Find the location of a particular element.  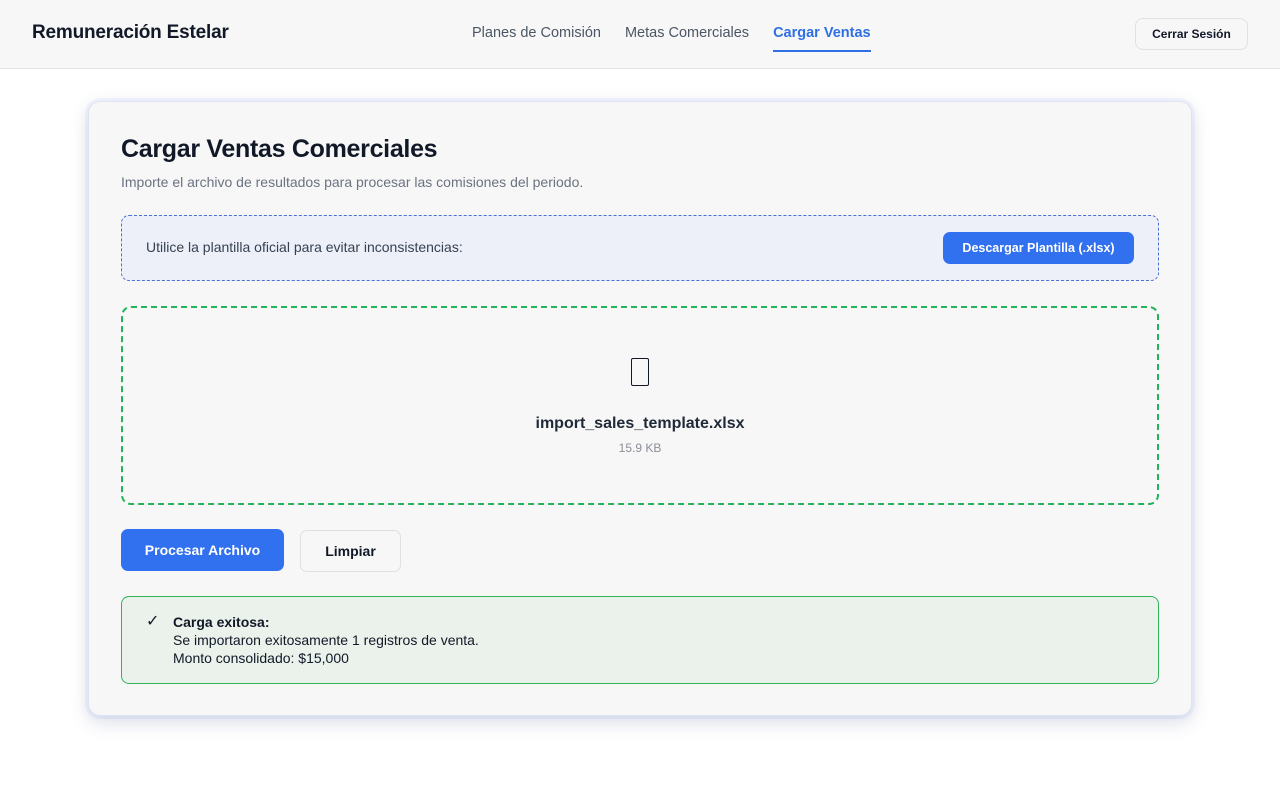

consolidated-amount: Monto consolidado: $15,000 is located at coordinates (261, 658).